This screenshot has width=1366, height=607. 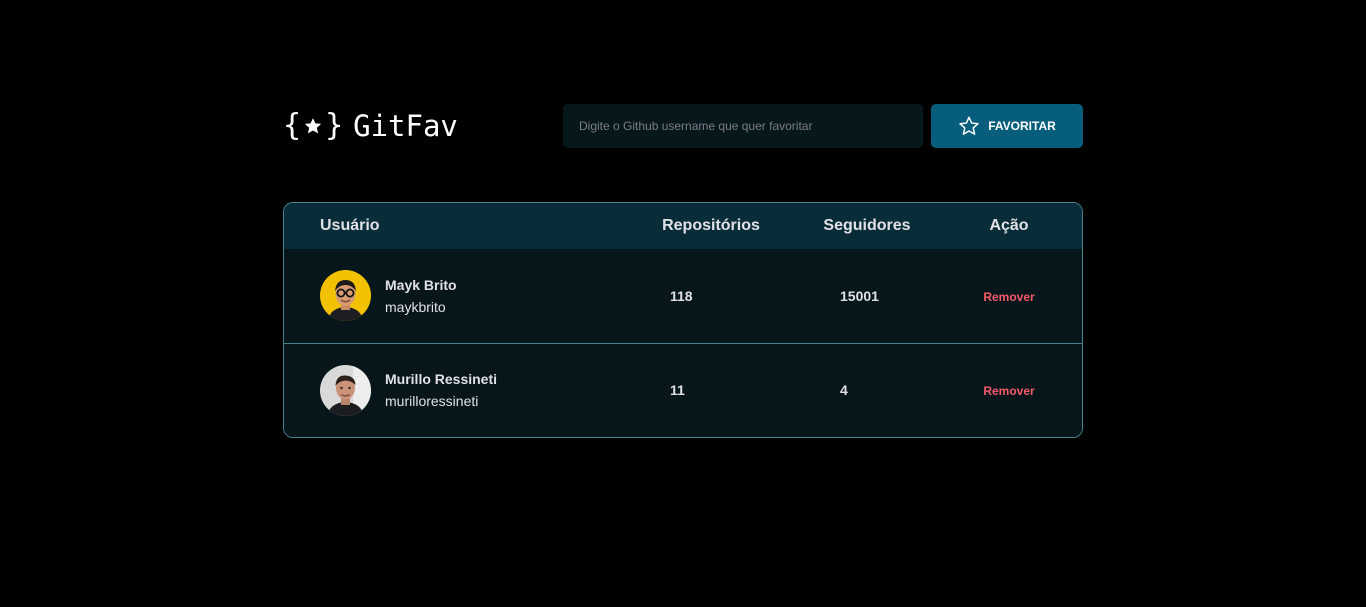 What do you see at coordinates (432, 401) in the screenshot?
I see `user-login: murilloressineti` at bounding box center [432, 401].